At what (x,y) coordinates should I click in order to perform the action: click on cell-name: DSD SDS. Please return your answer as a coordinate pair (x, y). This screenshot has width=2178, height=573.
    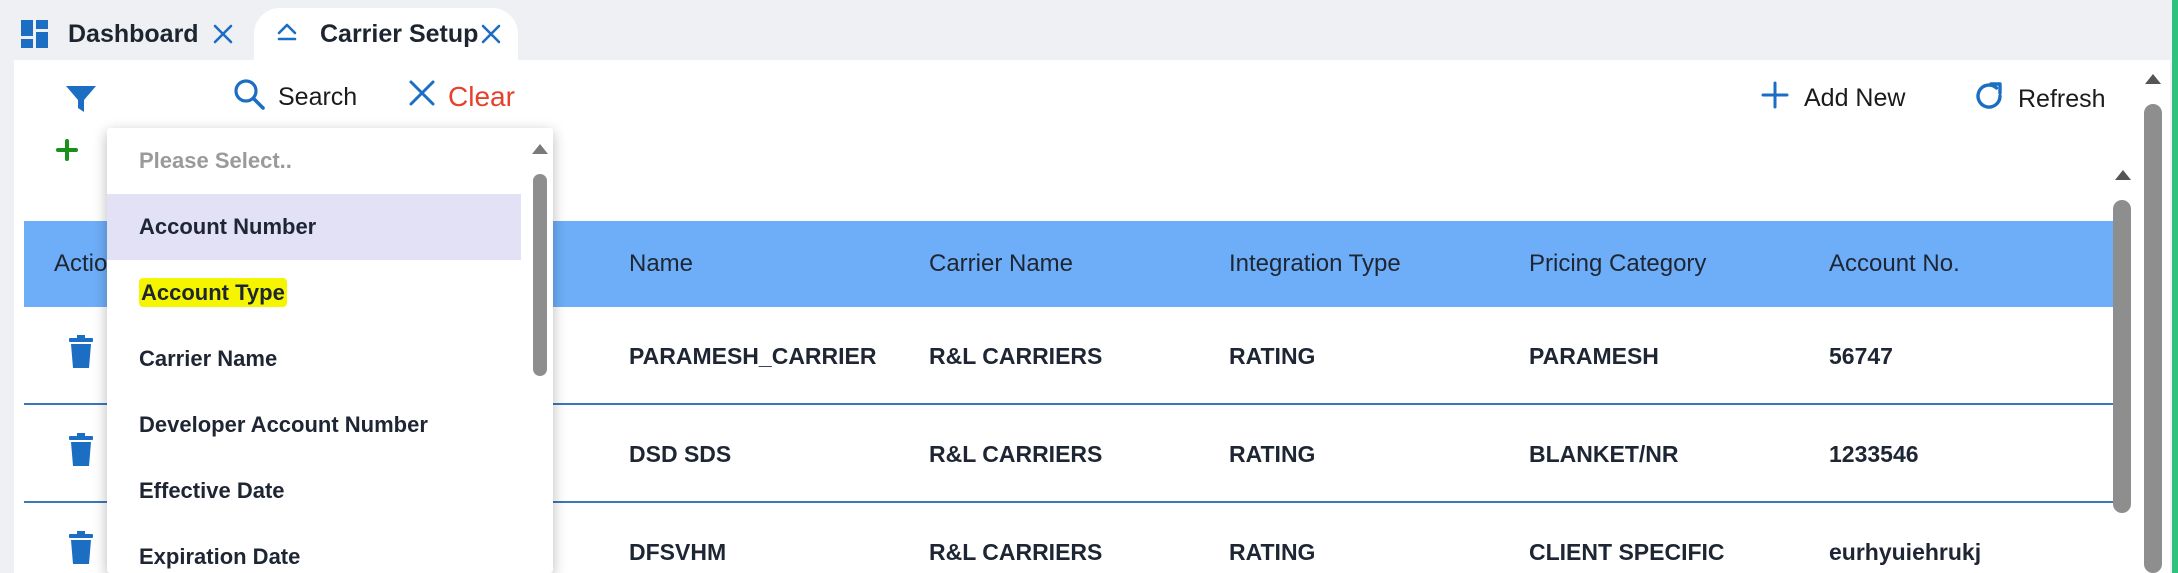
    Looking at the image, I should click on (680, 454).